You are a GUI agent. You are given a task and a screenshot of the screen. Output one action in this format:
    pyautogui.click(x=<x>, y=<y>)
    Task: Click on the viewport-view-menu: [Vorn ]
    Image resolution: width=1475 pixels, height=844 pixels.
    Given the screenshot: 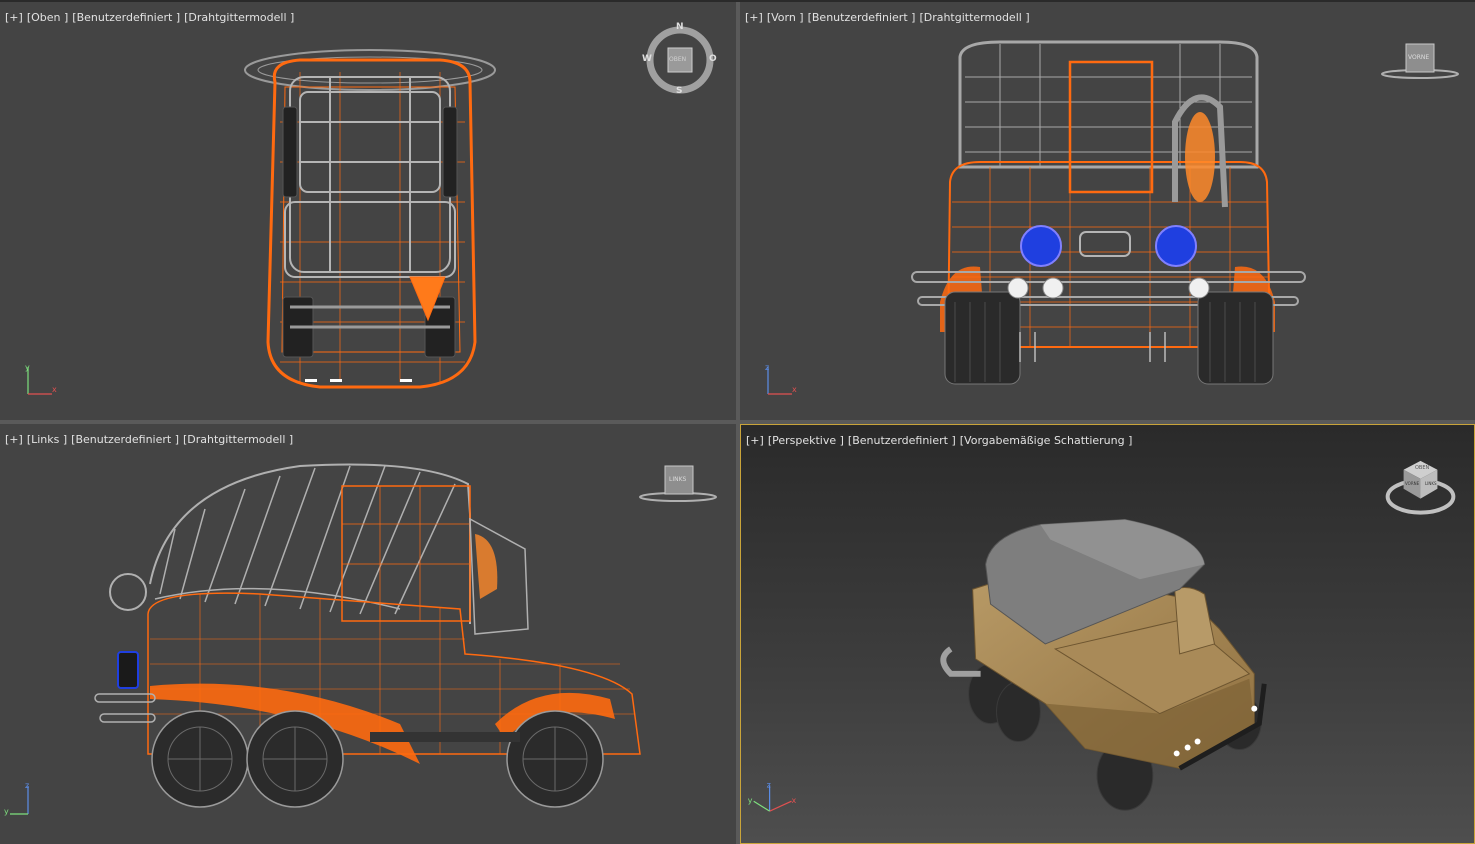 What is the action you would take?
    pyautogui.click(x=785, y=17)
    